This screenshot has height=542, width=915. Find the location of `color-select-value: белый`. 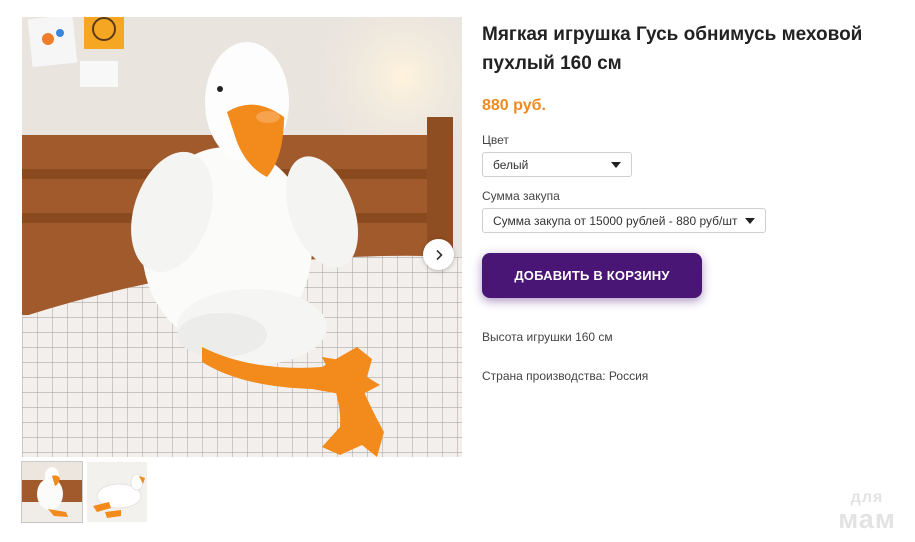

color-select-value: белый is located at coordinates (511, 164).